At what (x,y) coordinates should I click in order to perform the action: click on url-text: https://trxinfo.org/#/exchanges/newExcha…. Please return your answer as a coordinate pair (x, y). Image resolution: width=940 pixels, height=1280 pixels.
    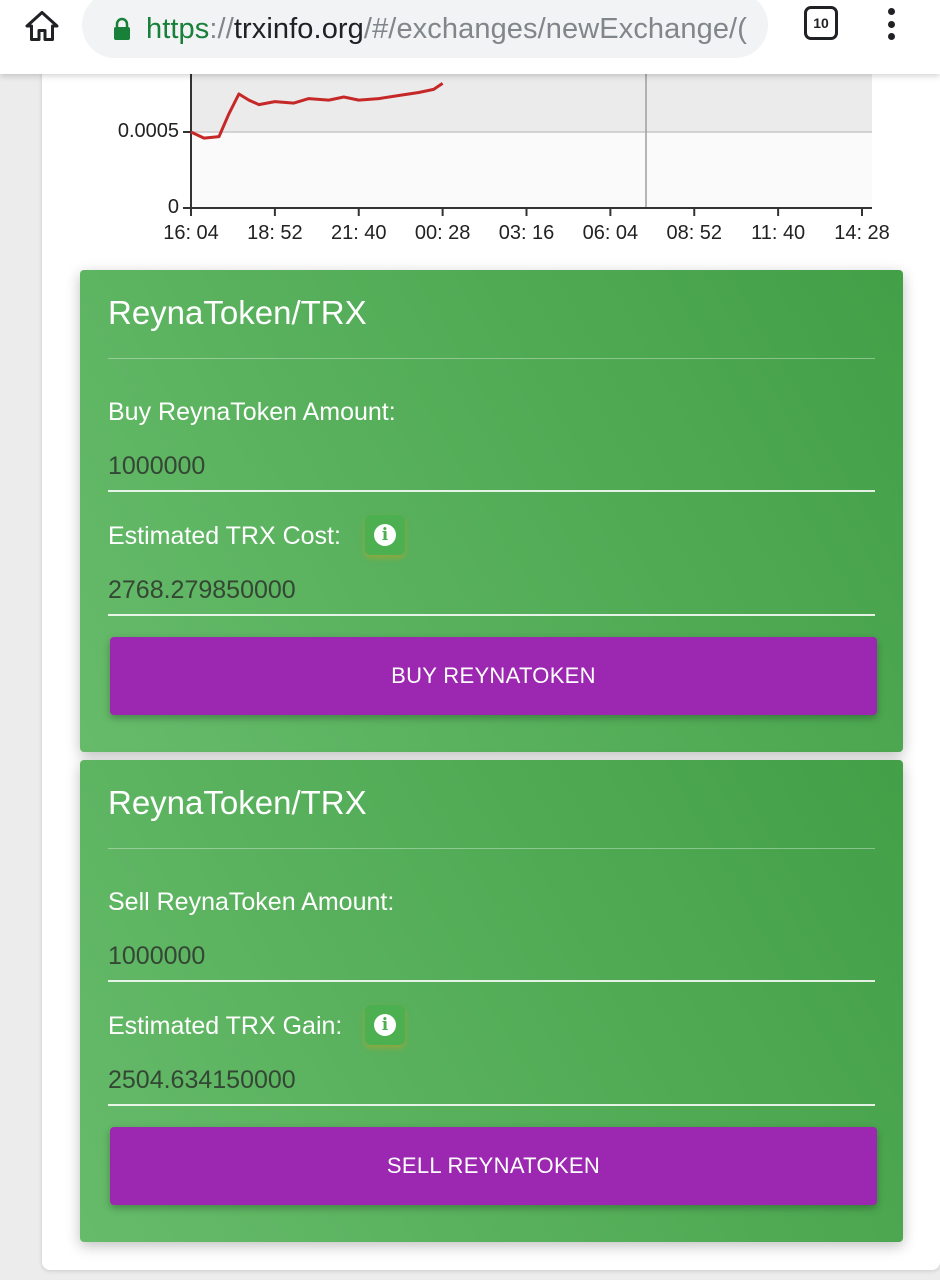
    Looking at the image, I should click on (446, 29).